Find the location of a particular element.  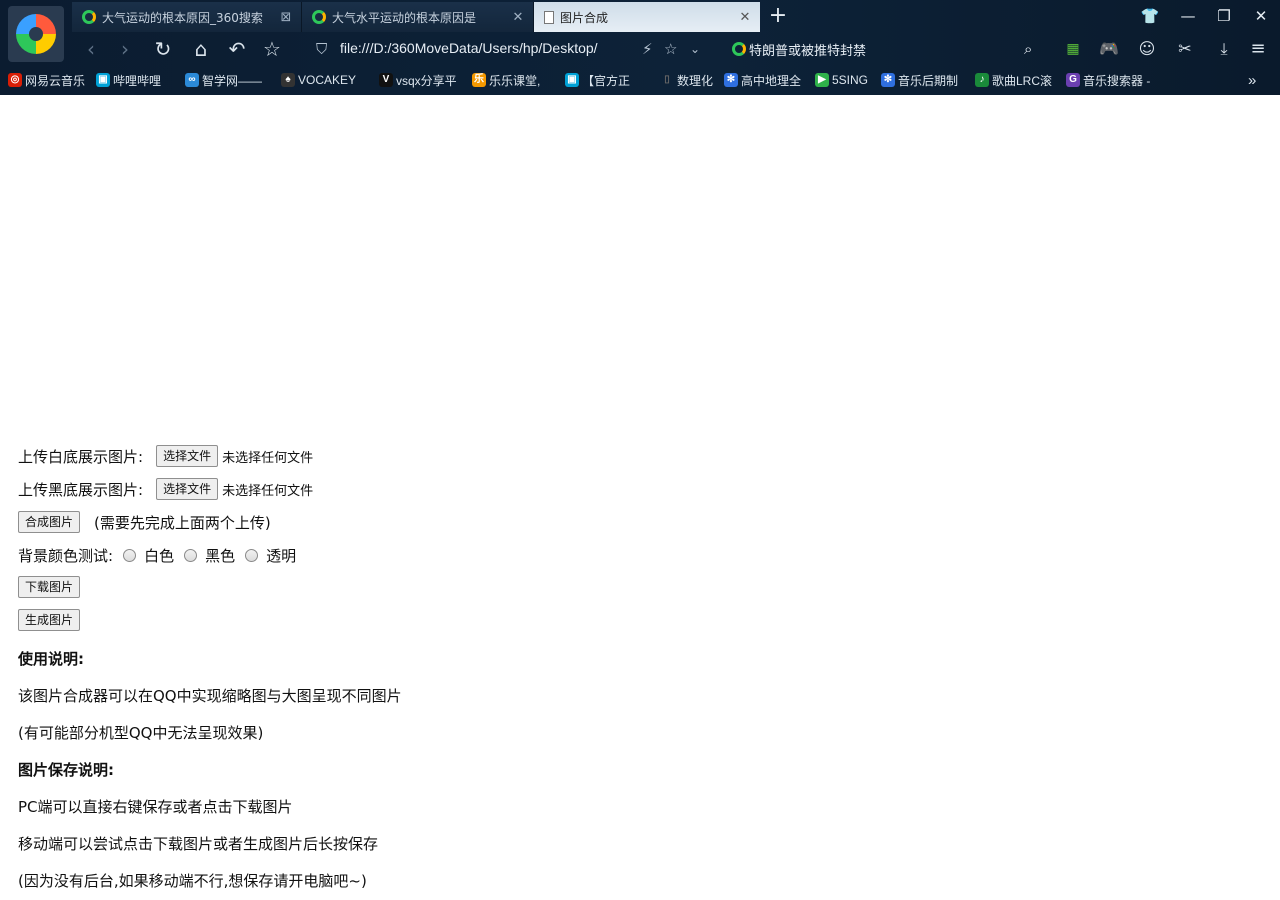

save-line-2: 移动端可以尝试点击下载图片或者生成图片后长按保存 is located at coordinates (198, 844).